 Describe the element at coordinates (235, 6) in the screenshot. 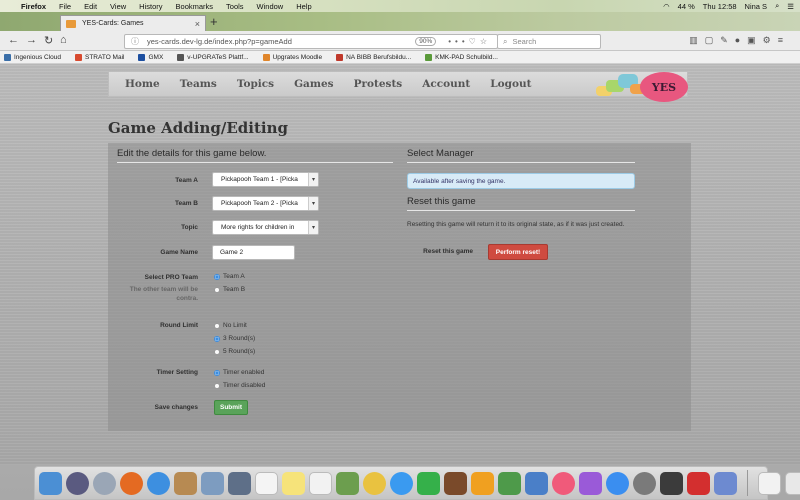

I see `menu-tools: Tools` at that location.